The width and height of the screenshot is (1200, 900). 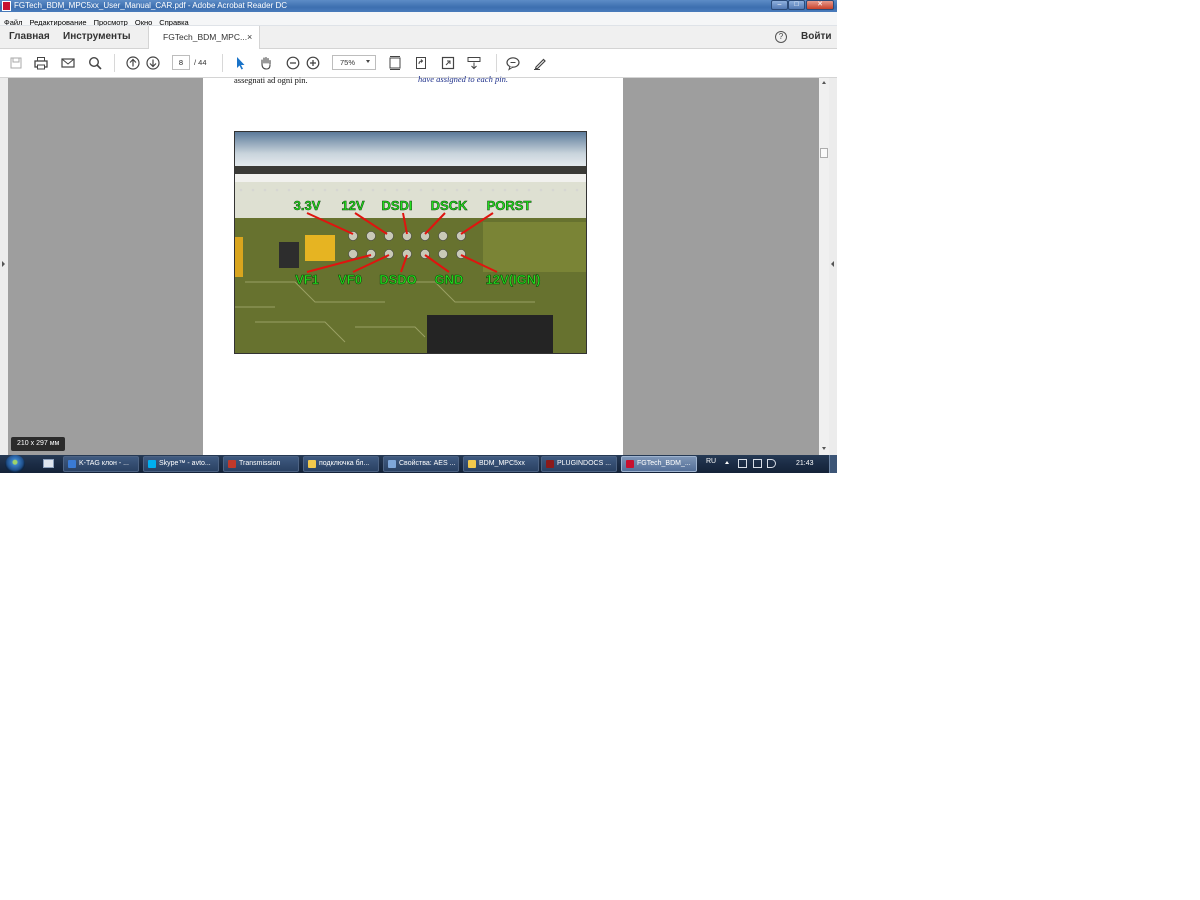 What do you see at coordinates (133, 63) in the screenshot?
I see `previous-page-icon` at bounding box center [133, 63].